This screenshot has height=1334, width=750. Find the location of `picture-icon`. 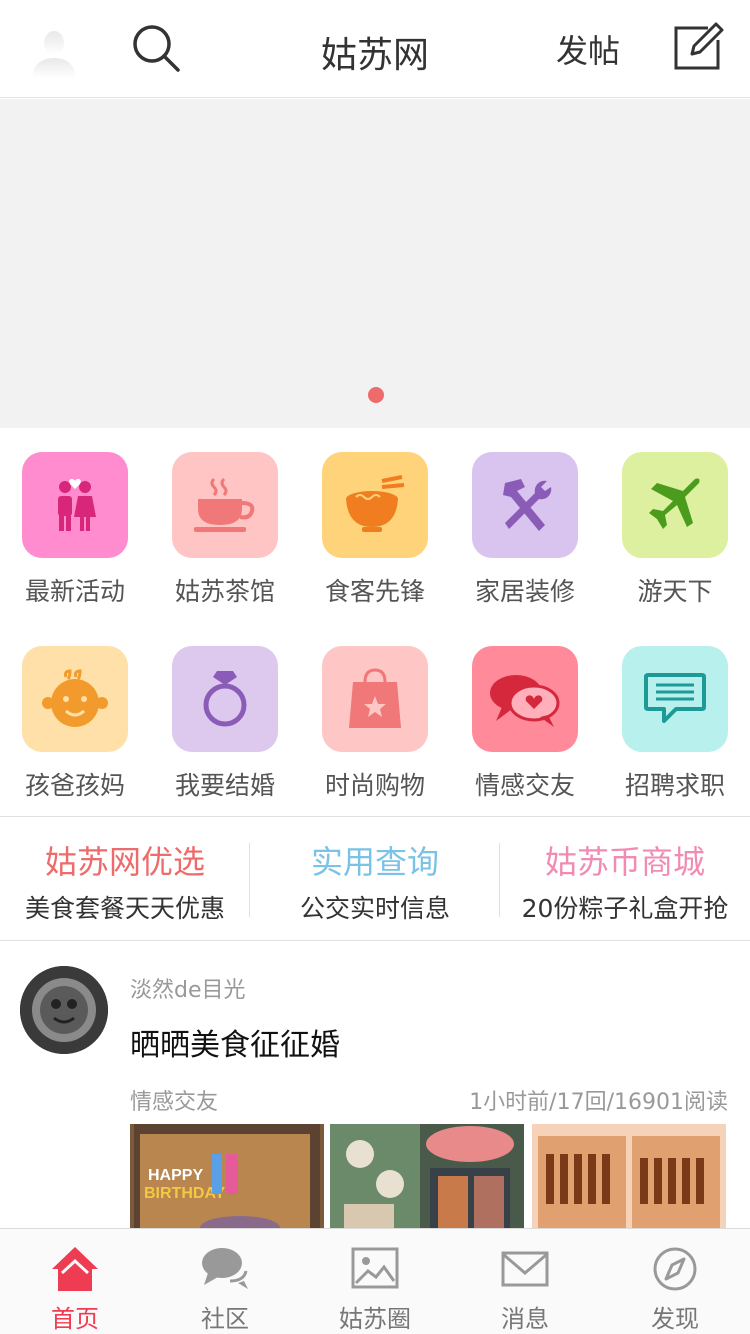

picture-icon is located at coordinates (375, 1268).